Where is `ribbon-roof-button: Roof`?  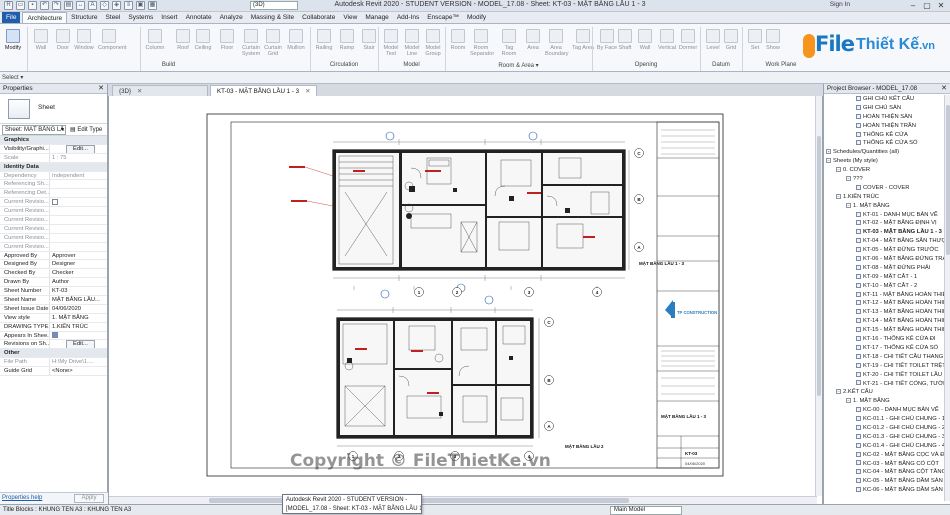
ribbon-roof-button: Roof is located at coordinates (183, 46).